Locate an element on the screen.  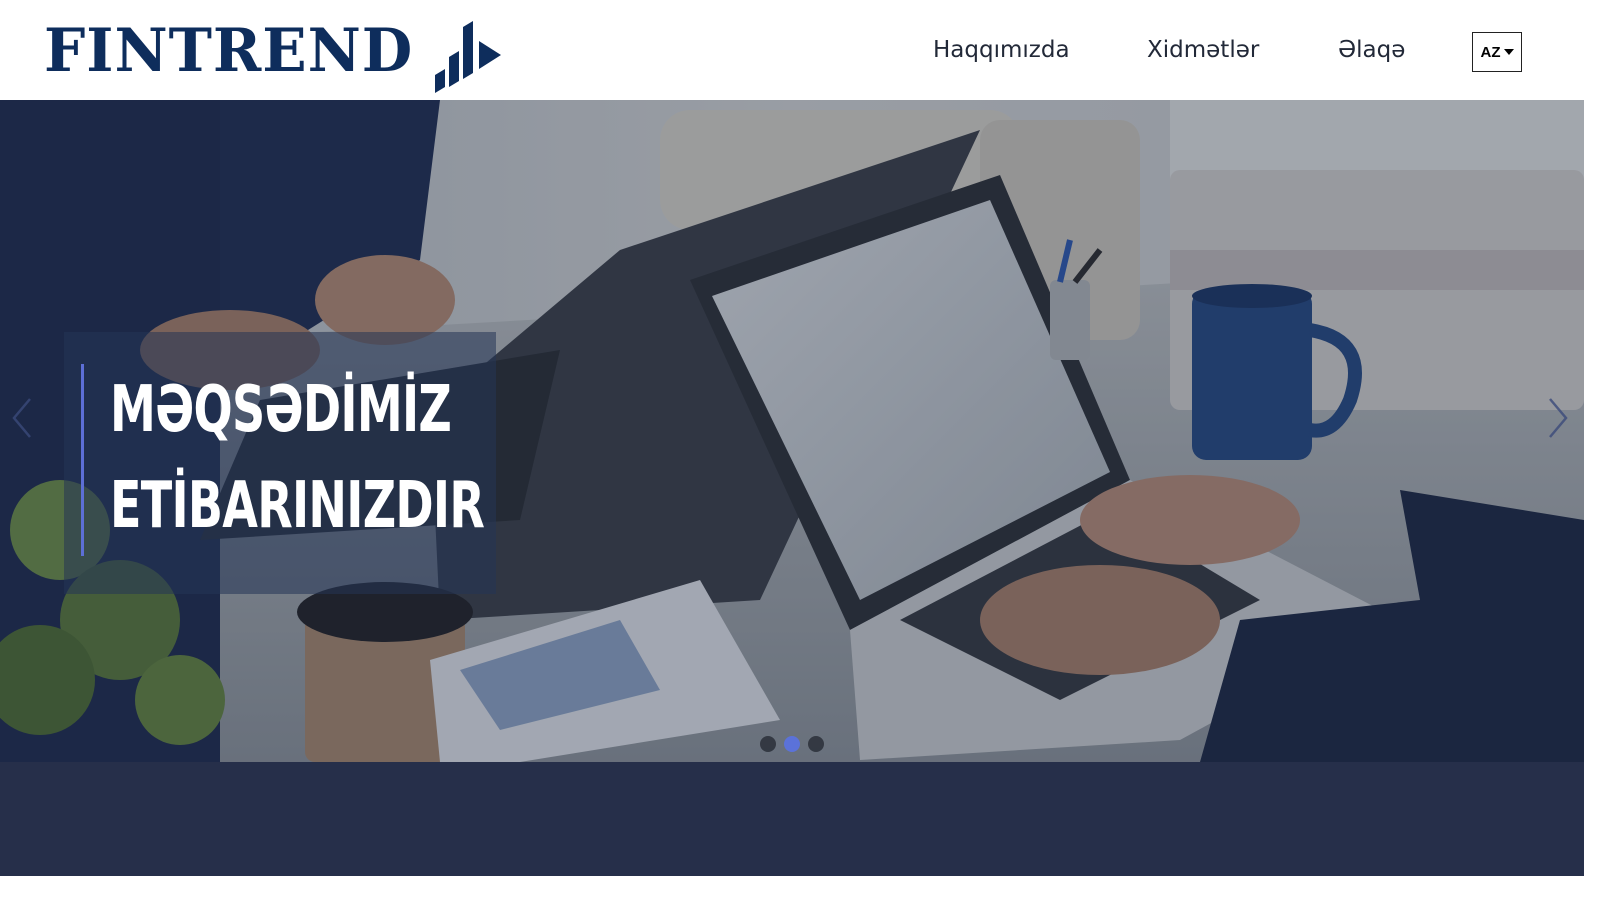
site-header: FINTREND Haqqımızda Xidmətlər Əlaqə AZ is located at coordinates (800, 50).